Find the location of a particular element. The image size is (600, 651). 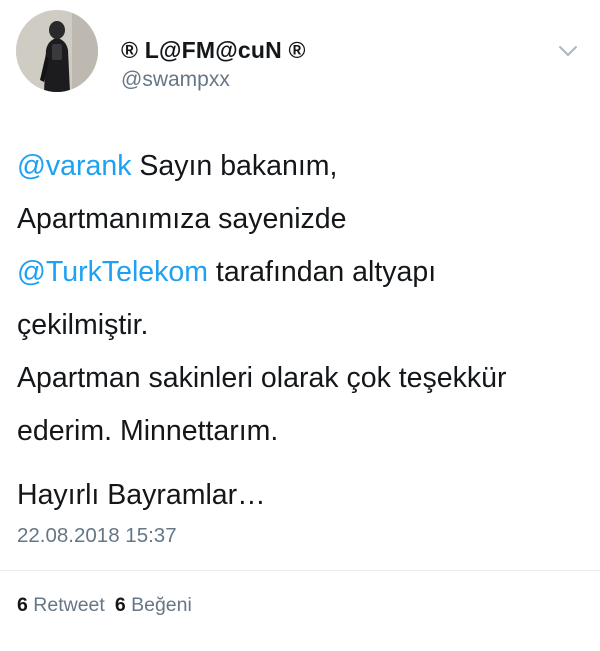

avatar-photo is located at coordinates (57, 51).